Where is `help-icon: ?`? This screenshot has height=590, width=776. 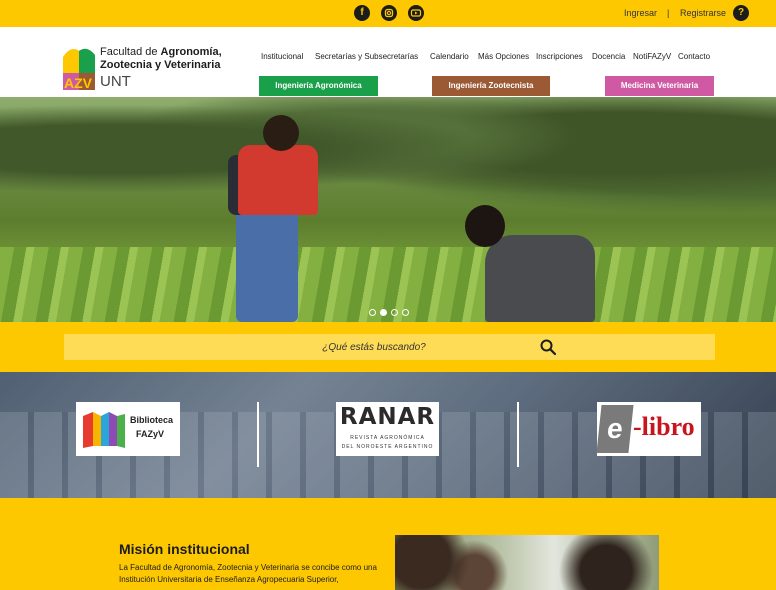
help-icon: ? is located at coordinates (741, 13).